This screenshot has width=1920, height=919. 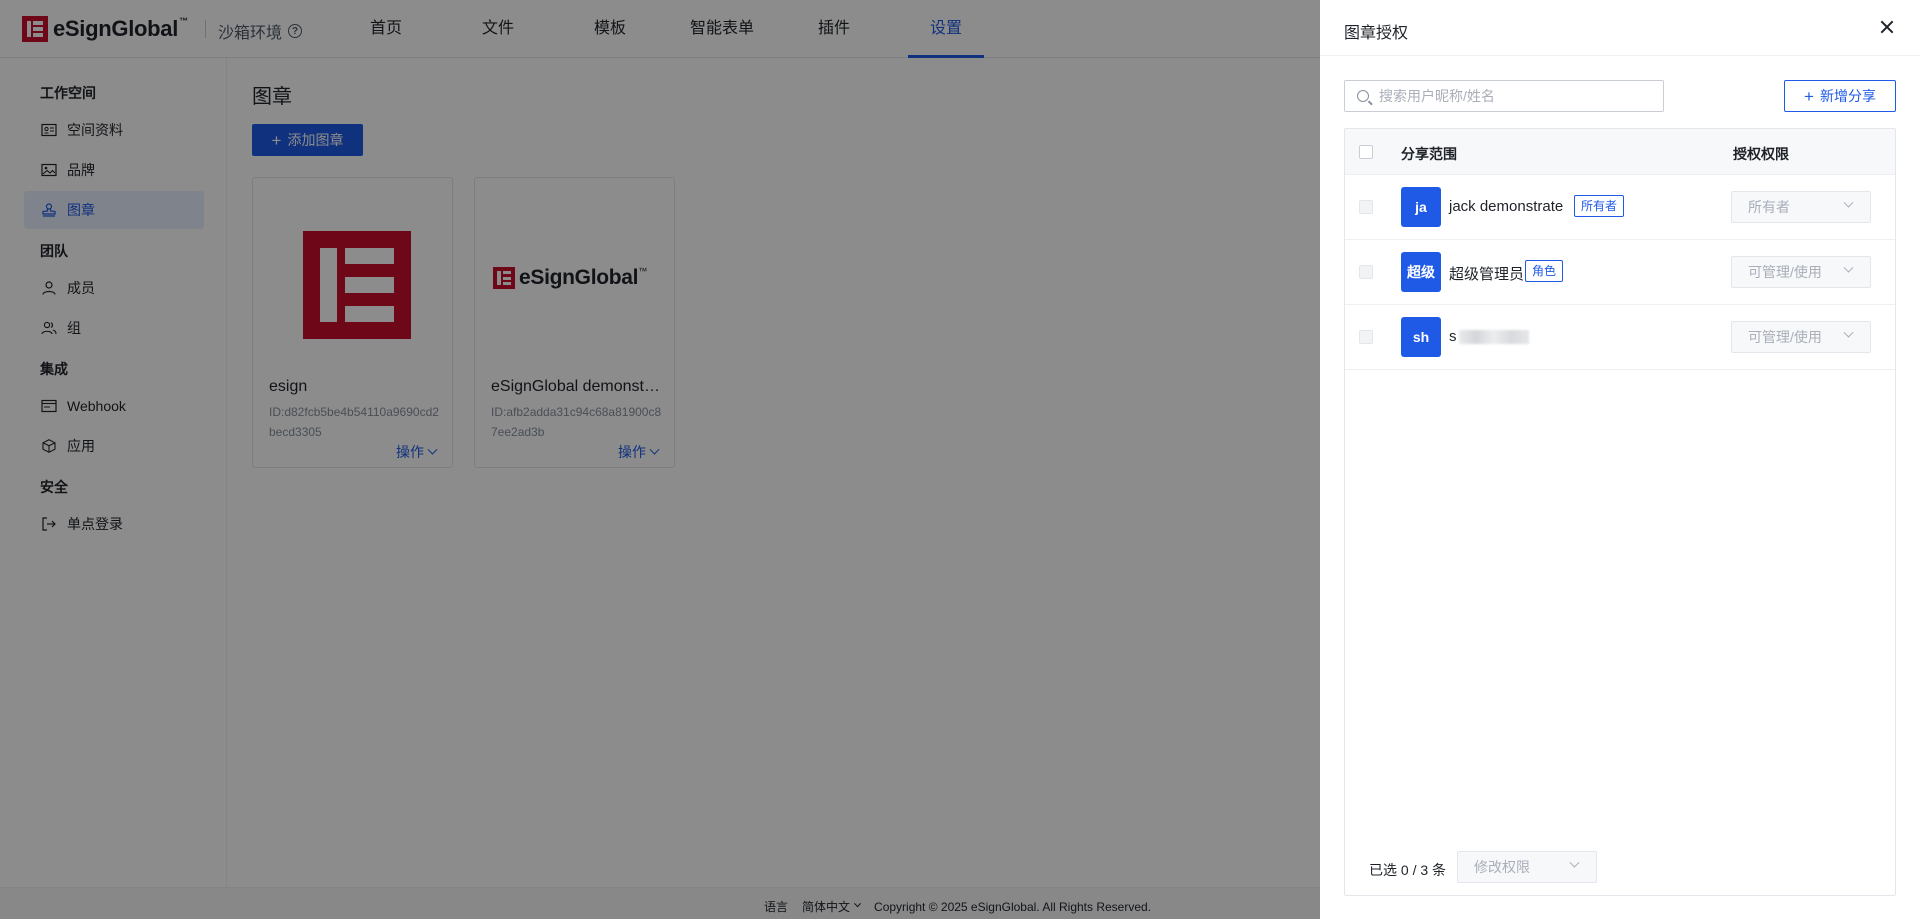 What do you see at coordinates (1620, 272) in the screenshot?
I see `table-row: 超级 超级管理员 角色 可管理/使用` at bounding box center [1620, 272].